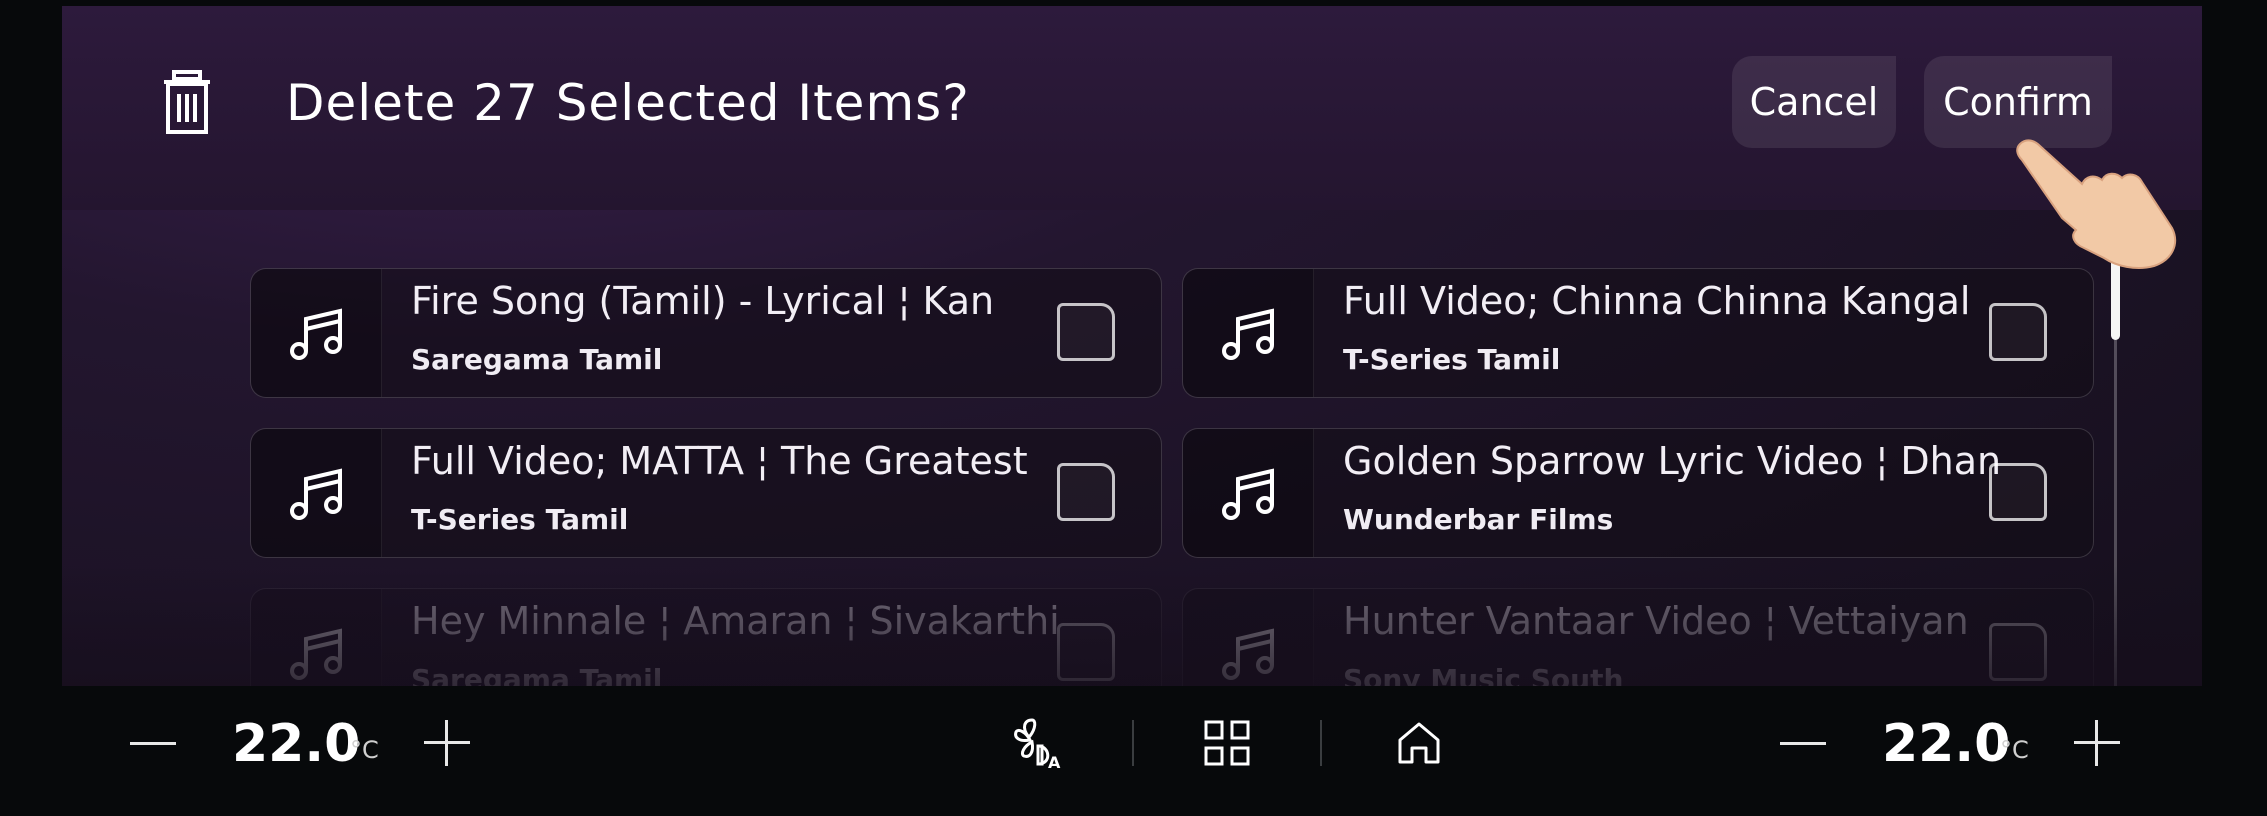 Image resolution: width=2267 pixels, height=816 pixels. What do you see at coordinates (719, 461) in the screenshot?
I see `item-title: Full Video; MATTA ¦ The Greatest` at bounding box center [719, 461].